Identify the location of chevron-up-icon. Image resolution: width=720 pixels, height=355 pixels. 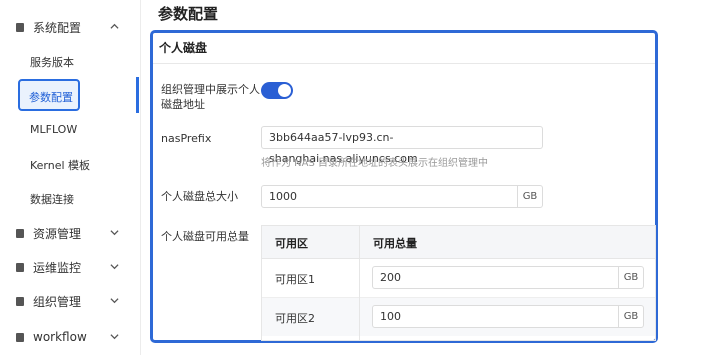
(114, 26).